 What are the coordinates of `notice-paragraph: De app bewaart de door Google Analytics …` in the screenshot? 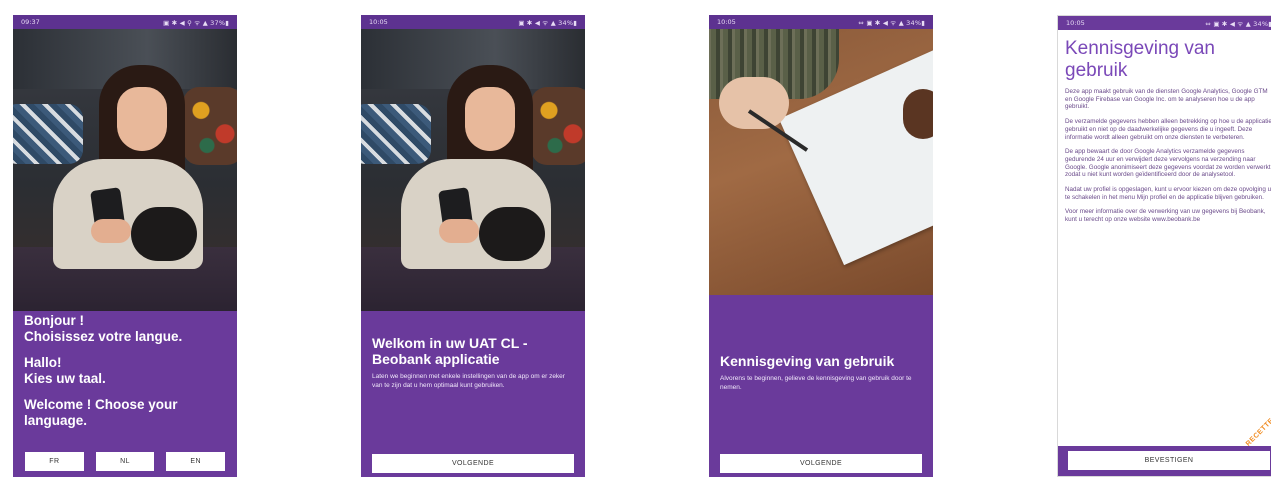 It's located at (1168, 163).